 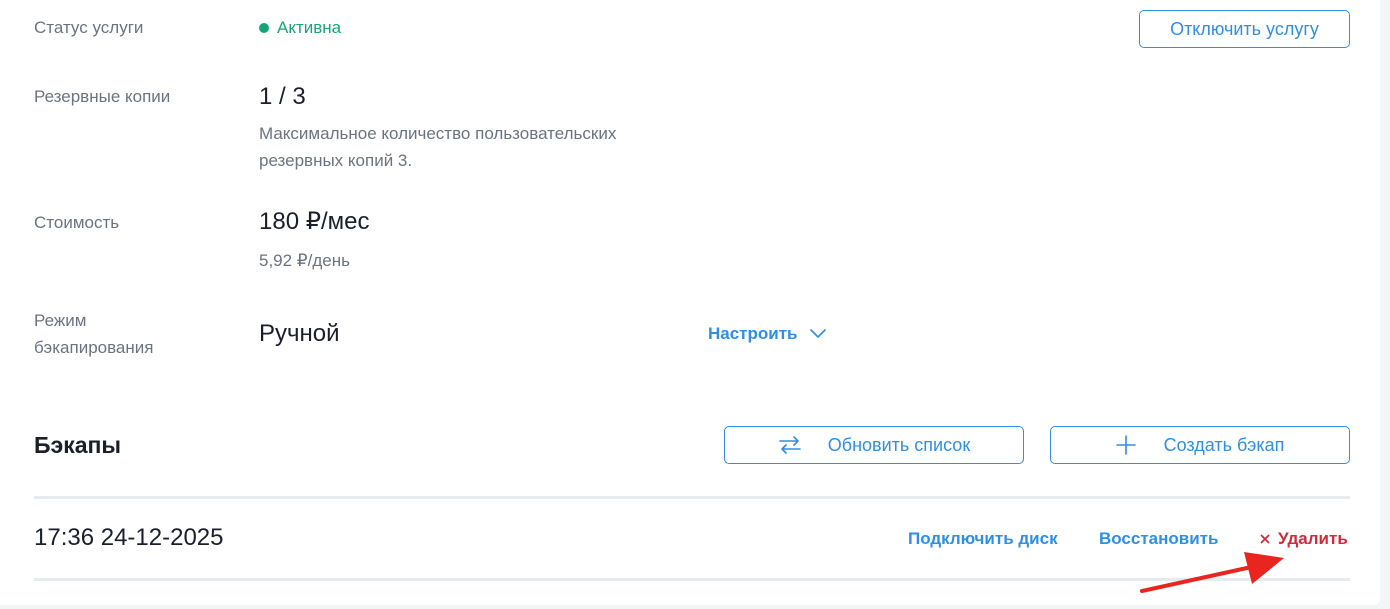 I want to click on create-backup-button: Создать бэкап, so click(x=1200, y=445).